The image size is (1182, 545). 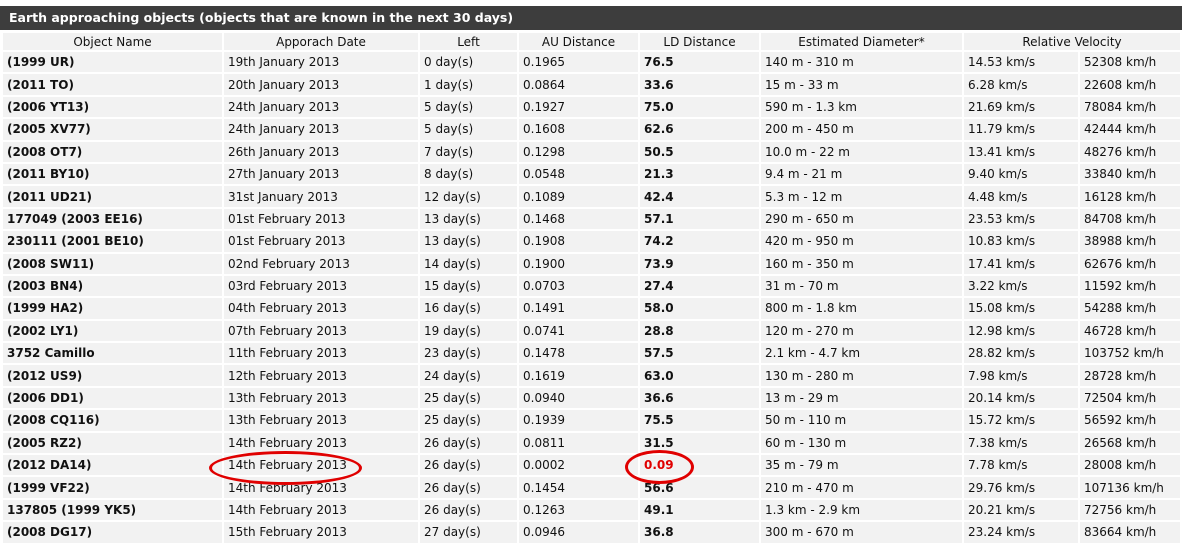 I want to click on cell-ld-distance: 36.8, so click(x=699, y=532).